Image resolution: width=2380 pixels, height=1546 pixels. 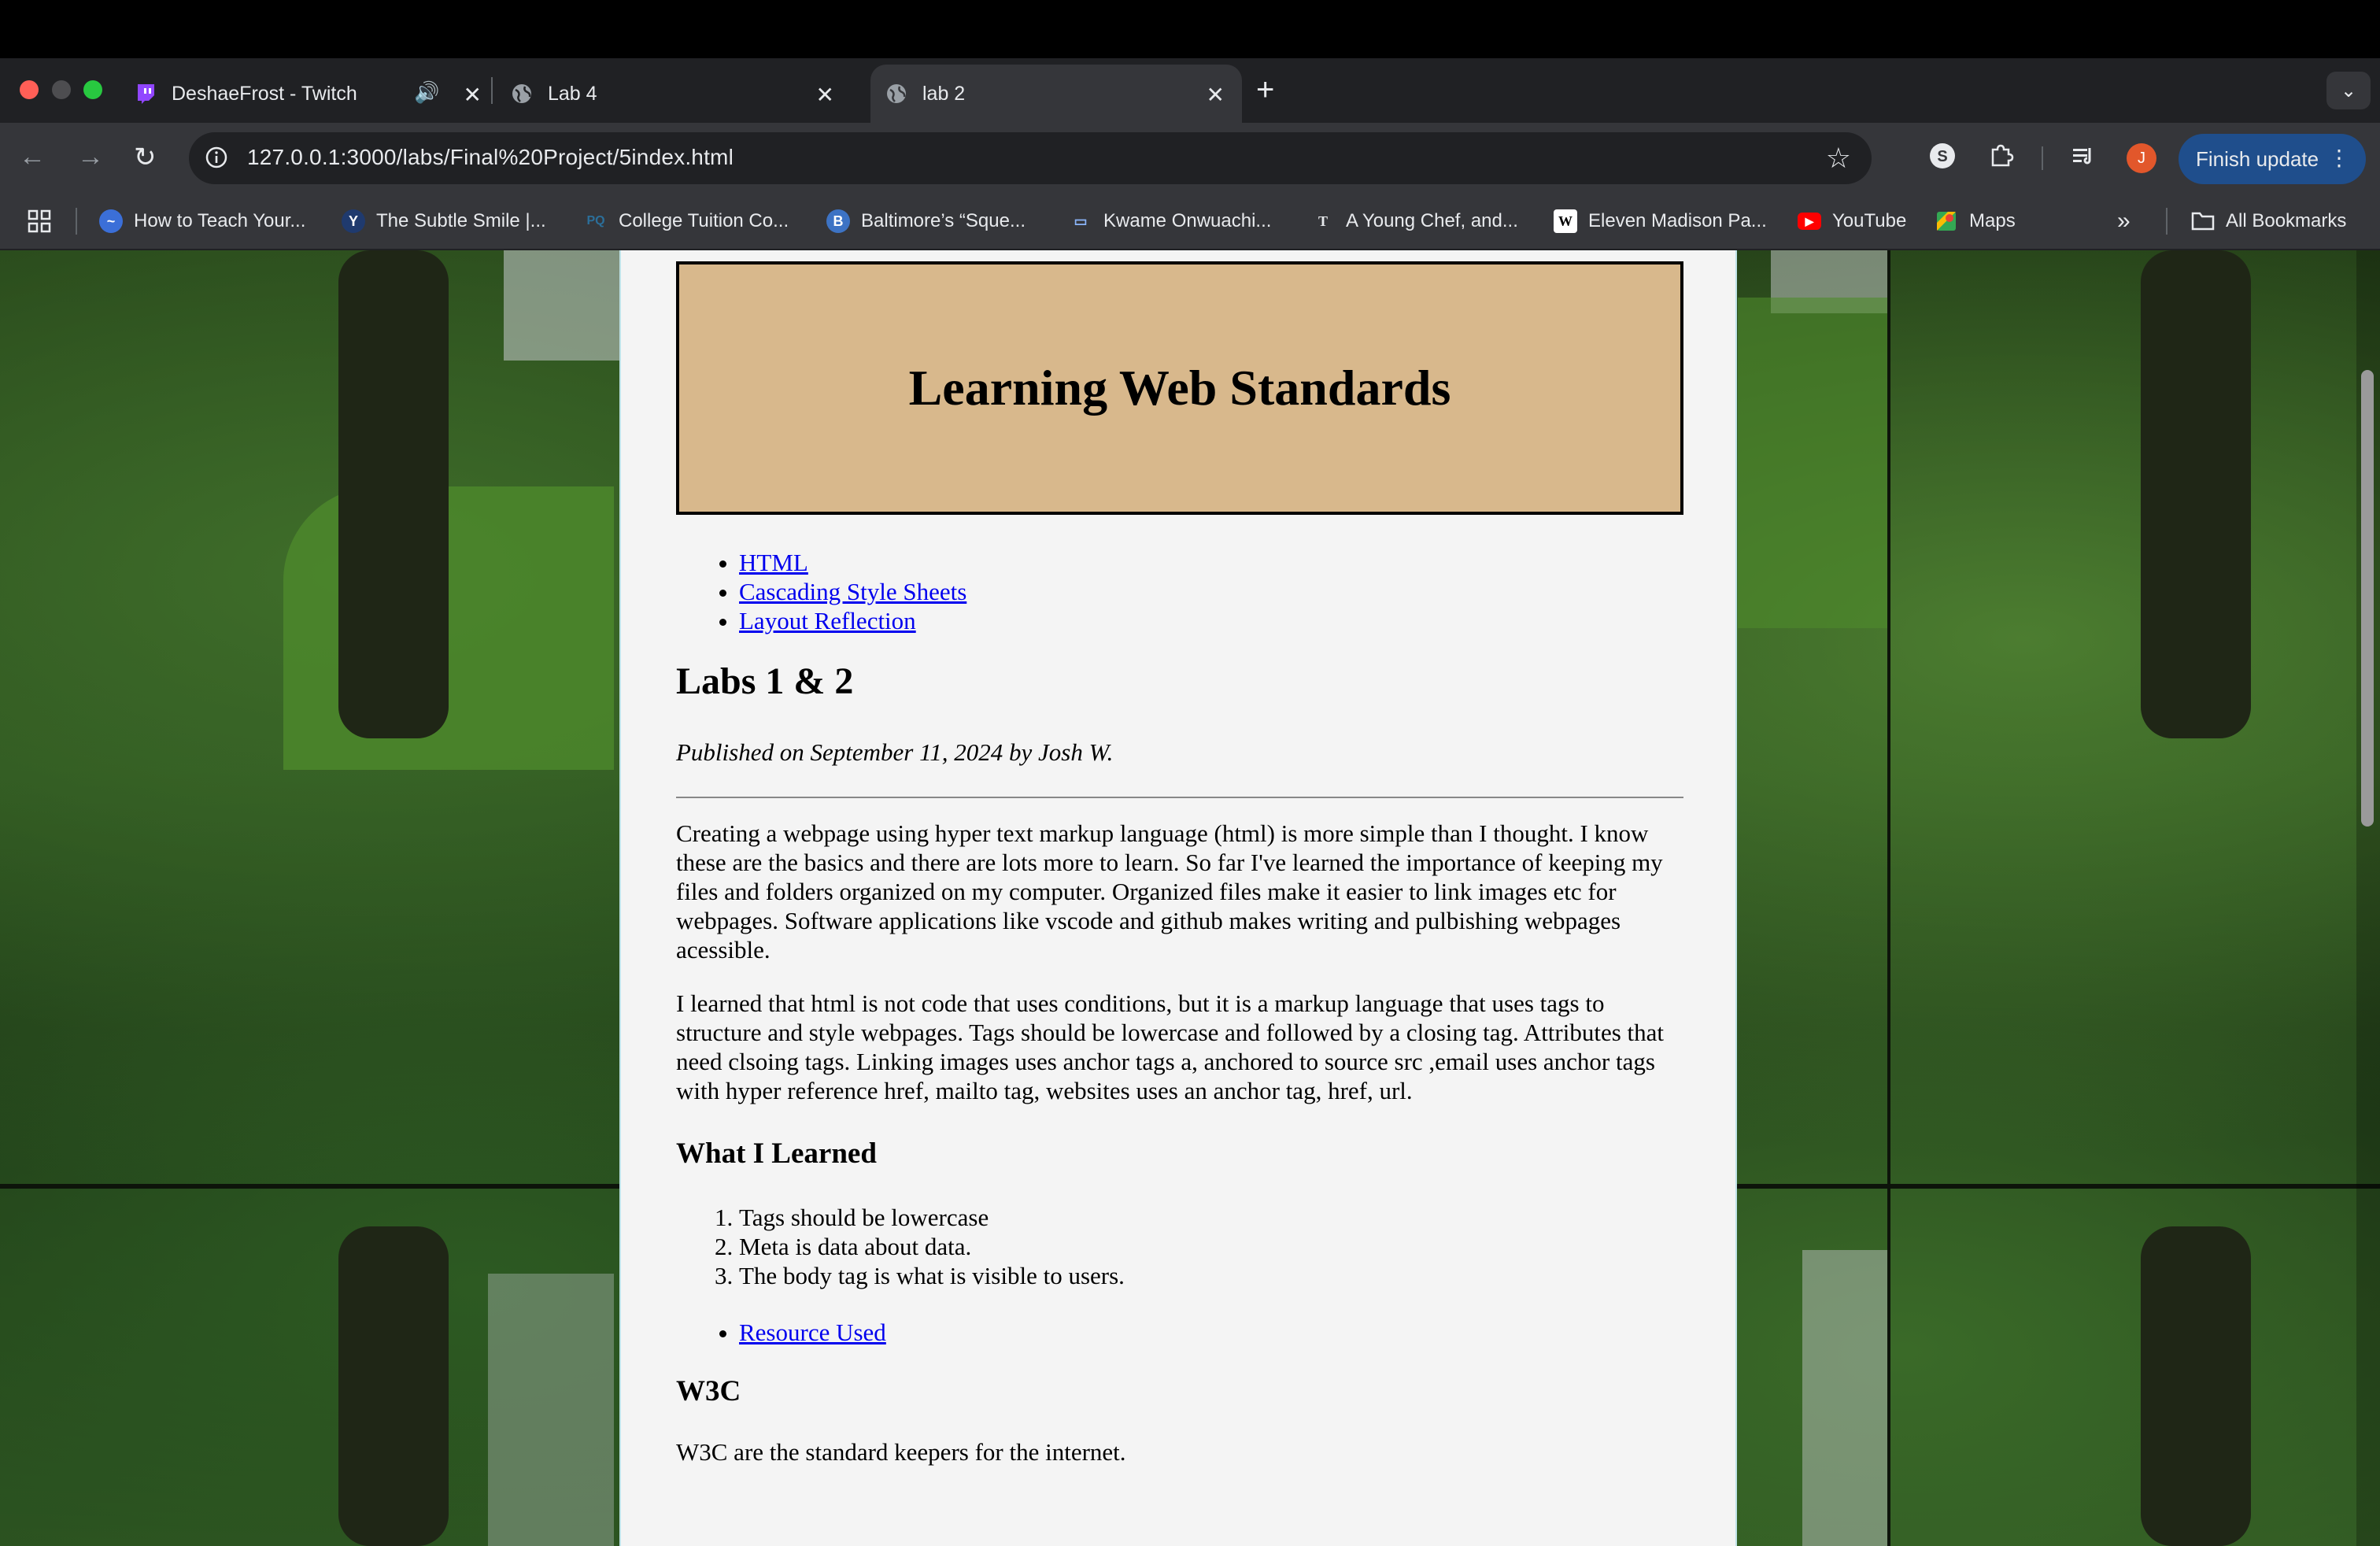 I want to click on twitch-icon, so click(x=145, y=94).